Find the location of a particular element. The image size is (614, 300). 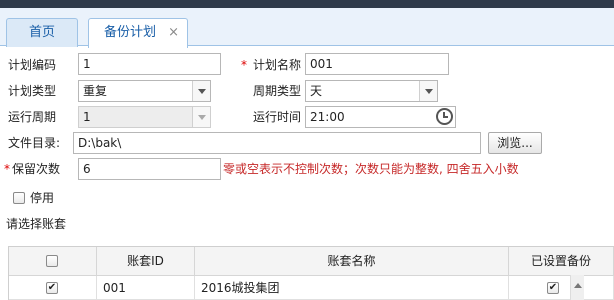

table-cell-name: 2016城投集团 is located at coordinates (352, 288).